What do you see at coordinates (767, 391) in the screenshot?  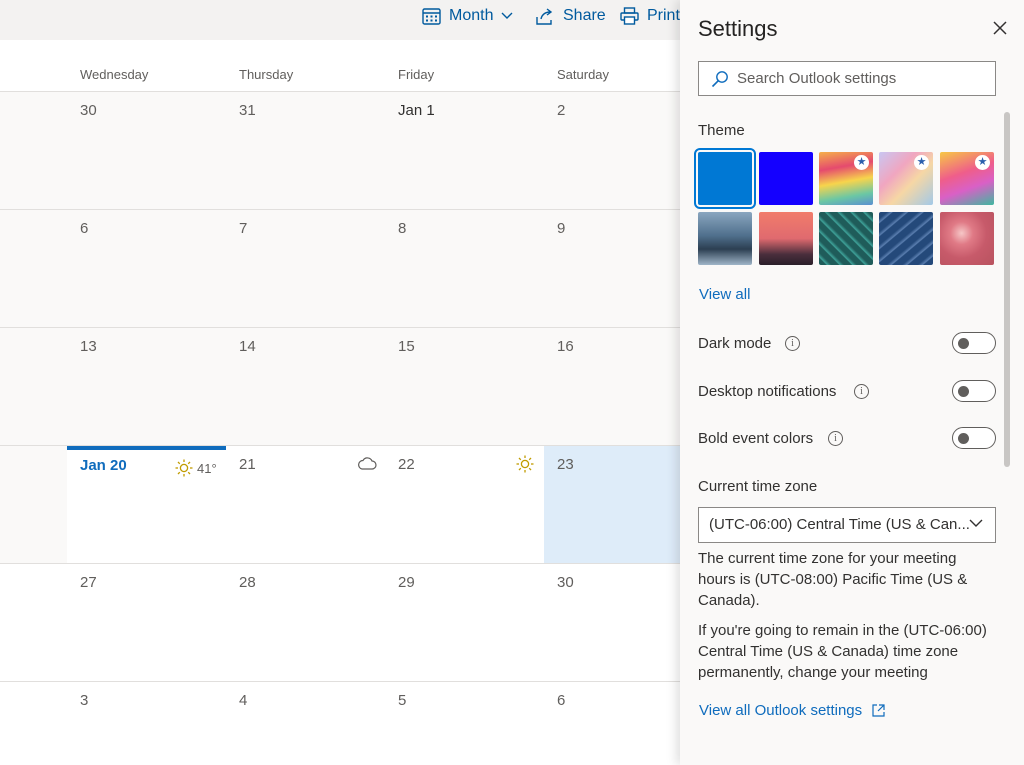 I see `desktop-notifications-label: Desktop notifications` at bounding box center [767, 391].